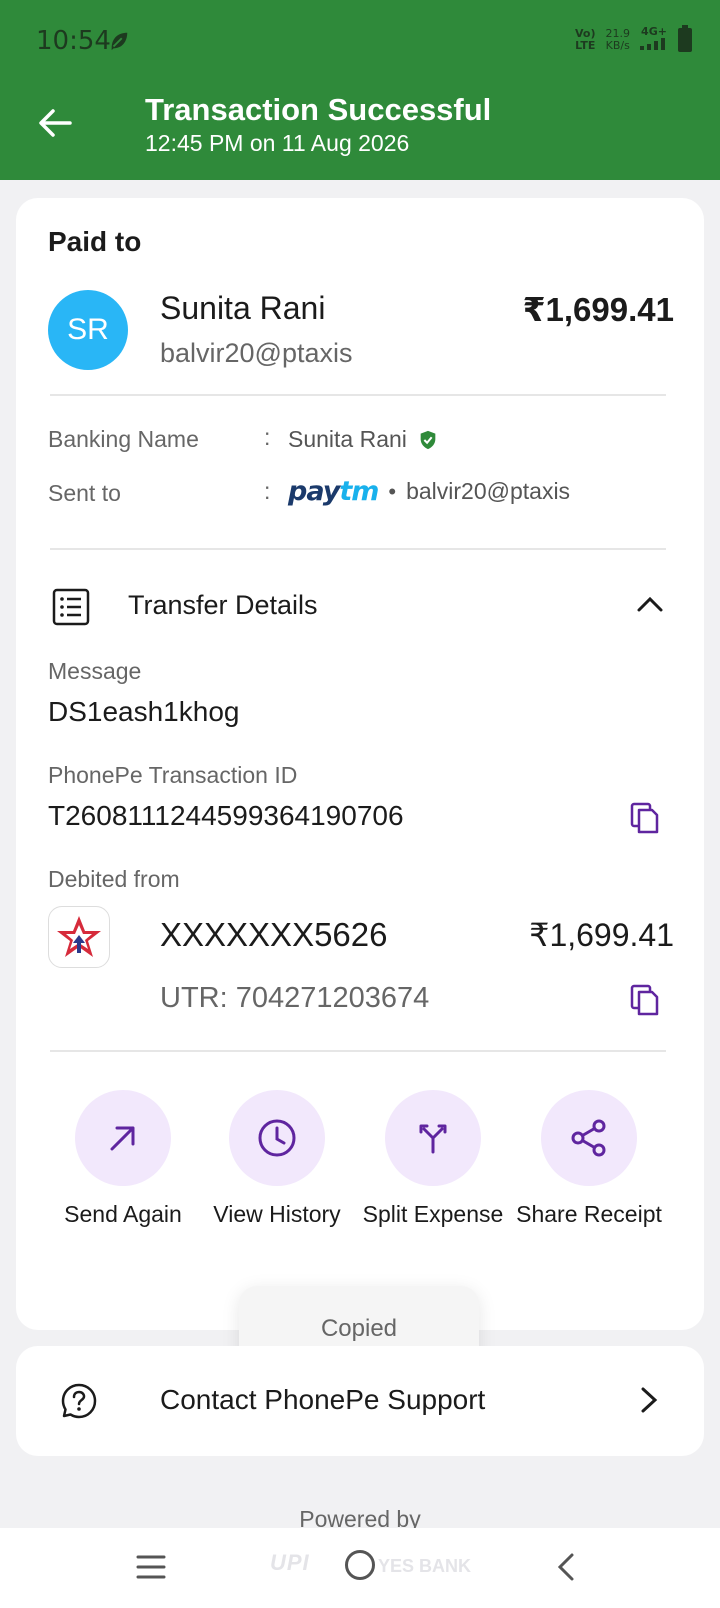  I want to click on send-again-button: Send Again, so click(123, 1160).